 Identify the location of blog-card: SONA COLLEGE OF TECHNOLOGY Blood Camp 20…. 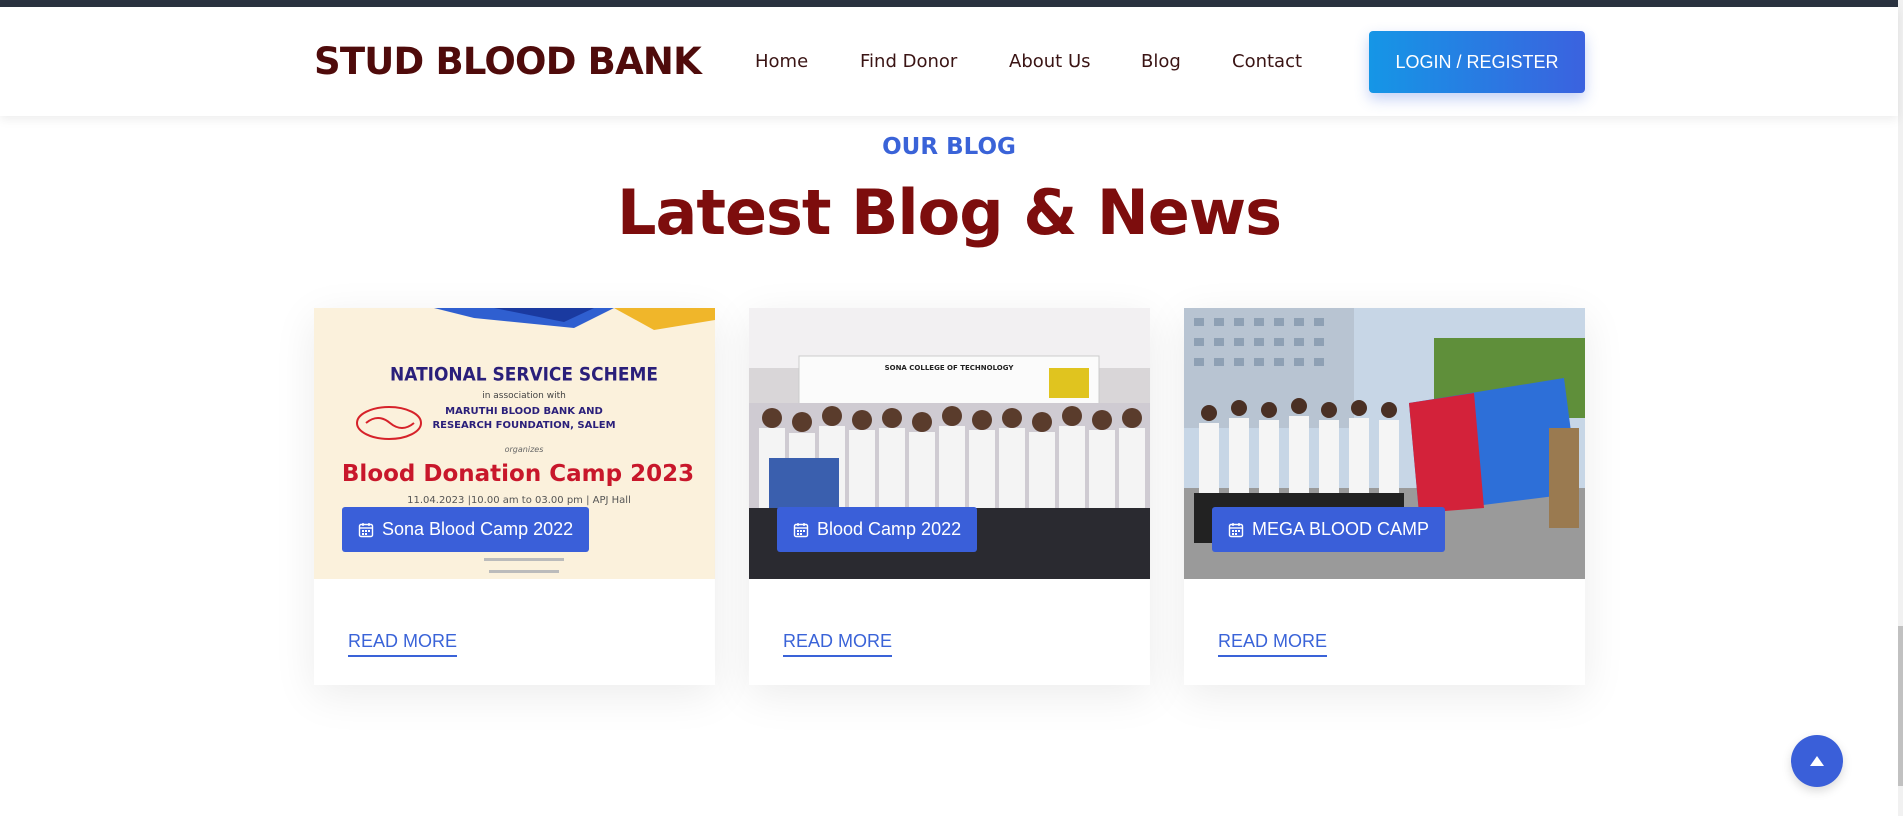
(949, 496).